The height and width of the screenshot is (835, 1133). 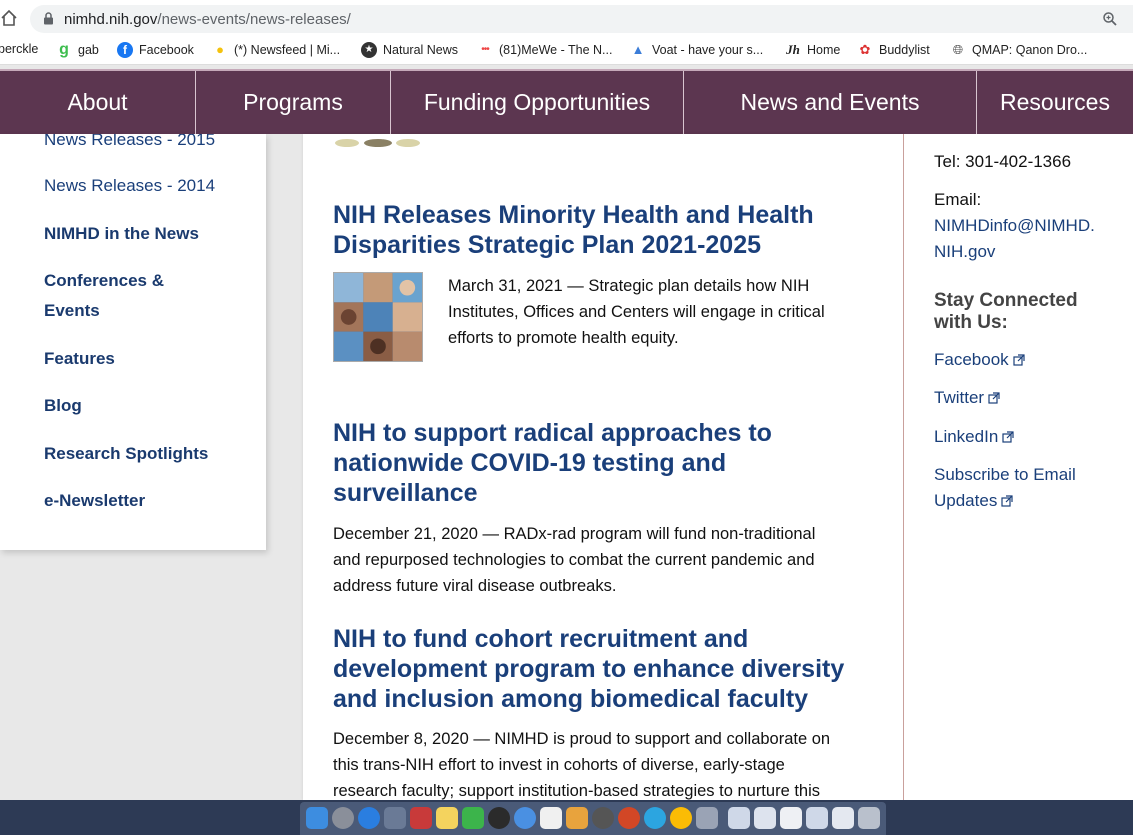 I want to click on bookmark-label: perckle, so click(x=19, y=49).